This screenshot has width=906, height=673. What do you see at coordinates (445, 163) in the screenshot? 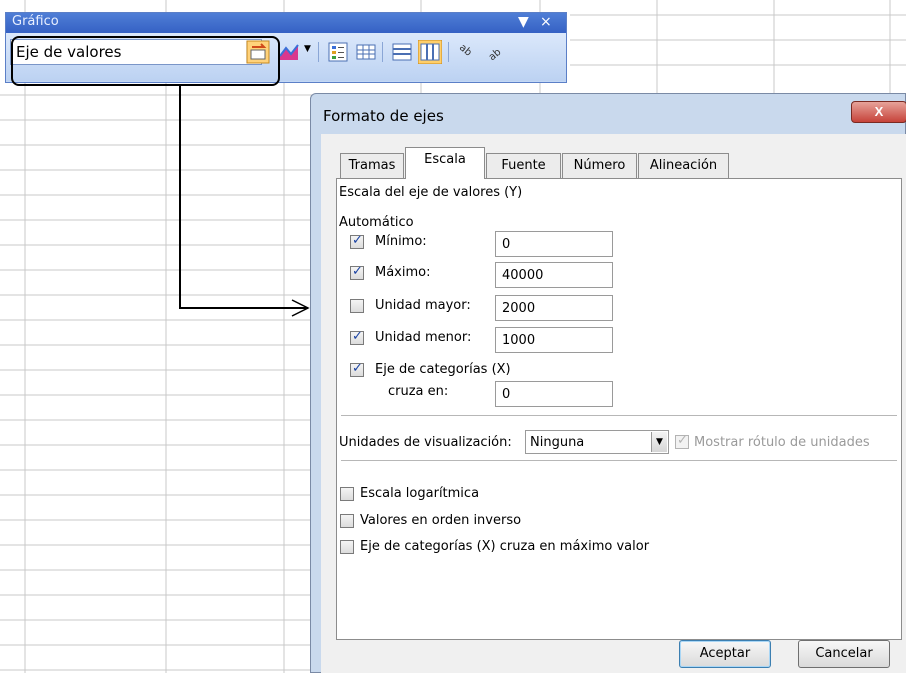
I see `tab-escala: Escala` at bounding box center [445, 163].